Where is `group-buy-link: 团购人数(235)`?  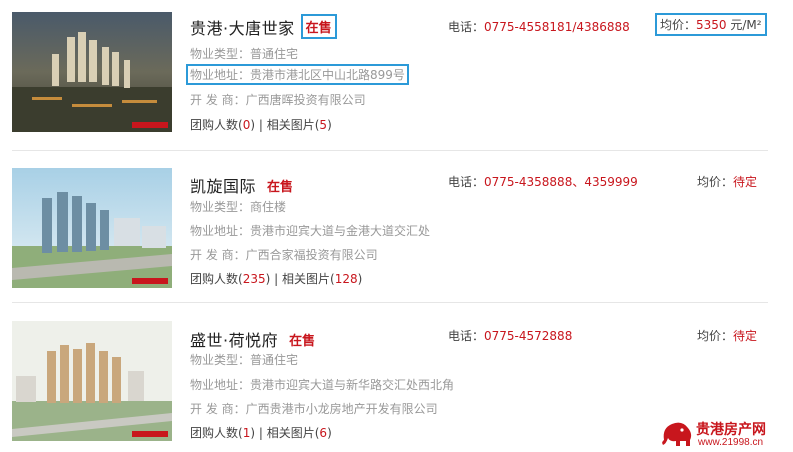
group-buy-link: 团购人数(235) is located at coordinates (230, 279).